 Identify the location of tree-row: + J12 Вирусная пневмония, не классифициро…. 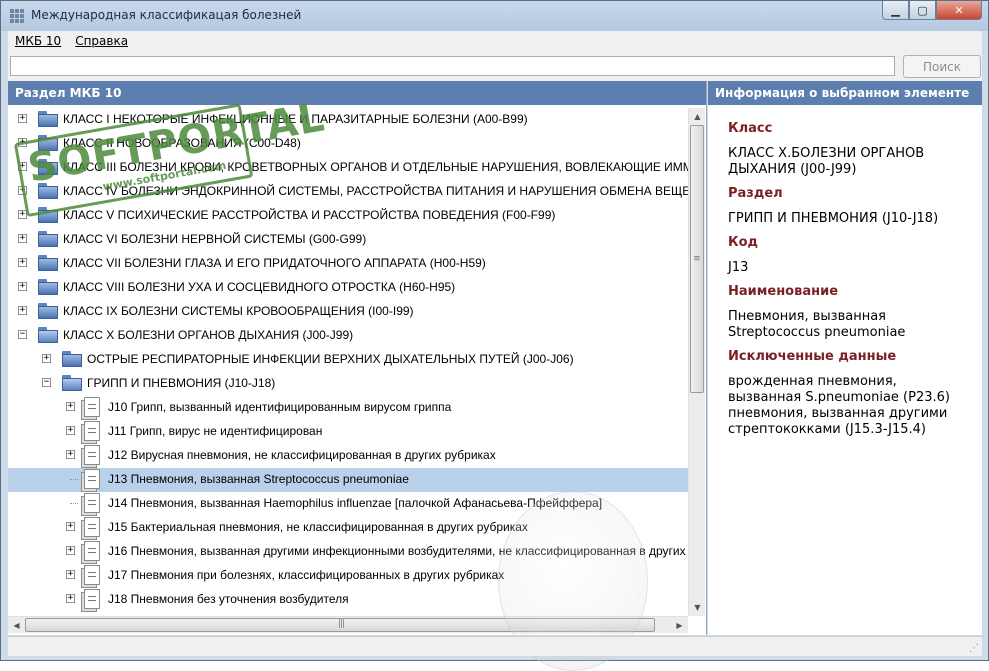
(348, 456).